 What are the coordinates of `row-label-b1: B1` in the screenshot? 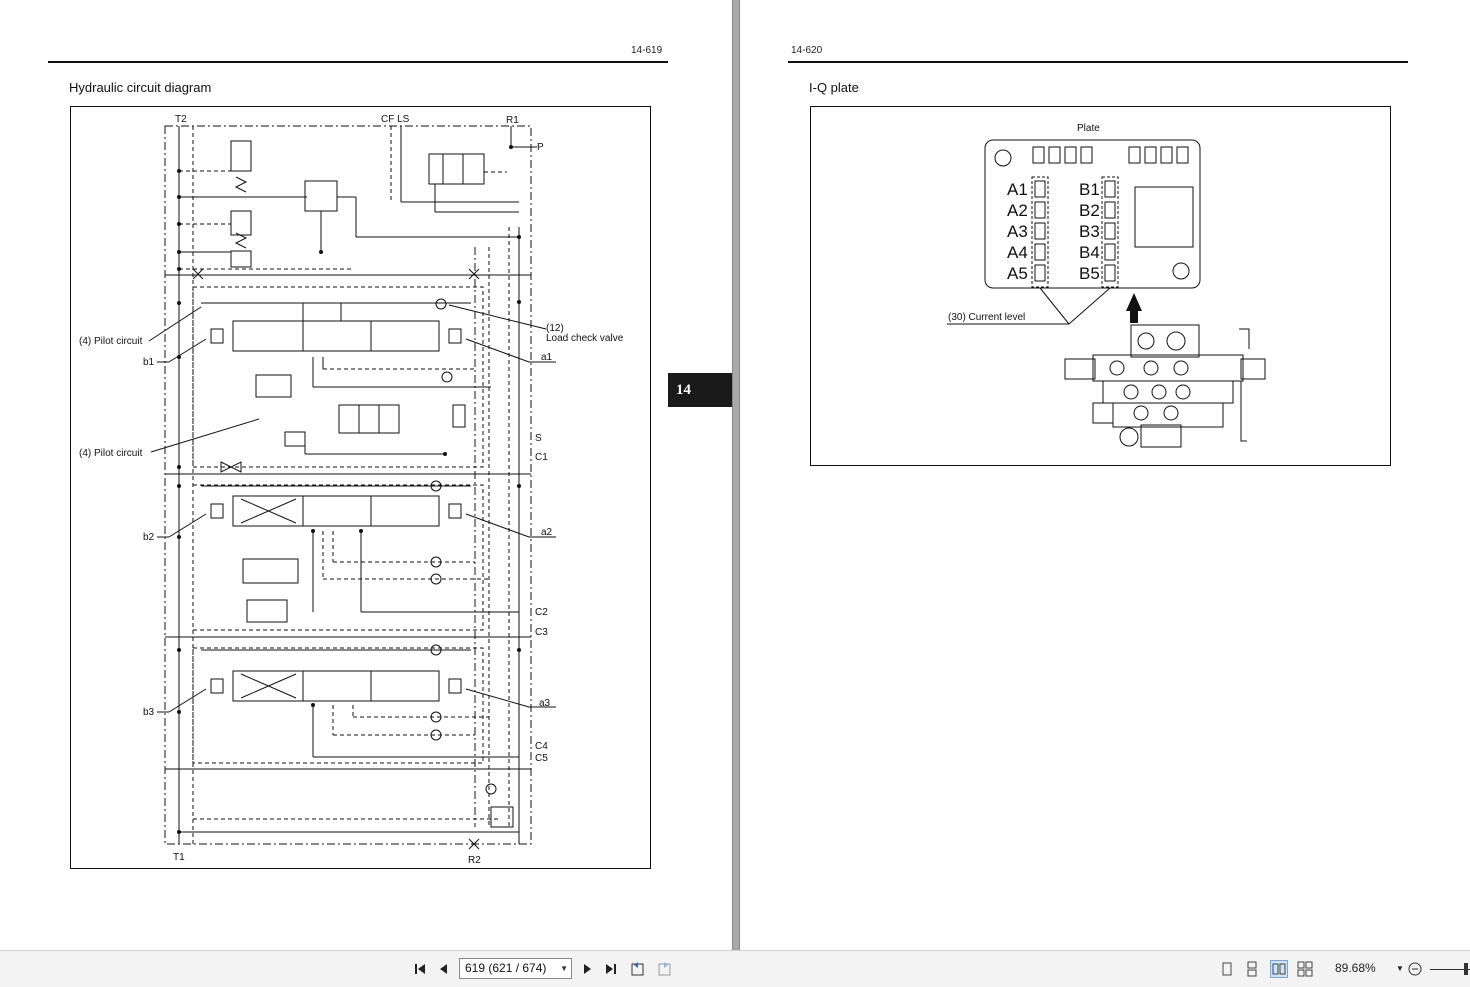 It's located at (1089, 189).